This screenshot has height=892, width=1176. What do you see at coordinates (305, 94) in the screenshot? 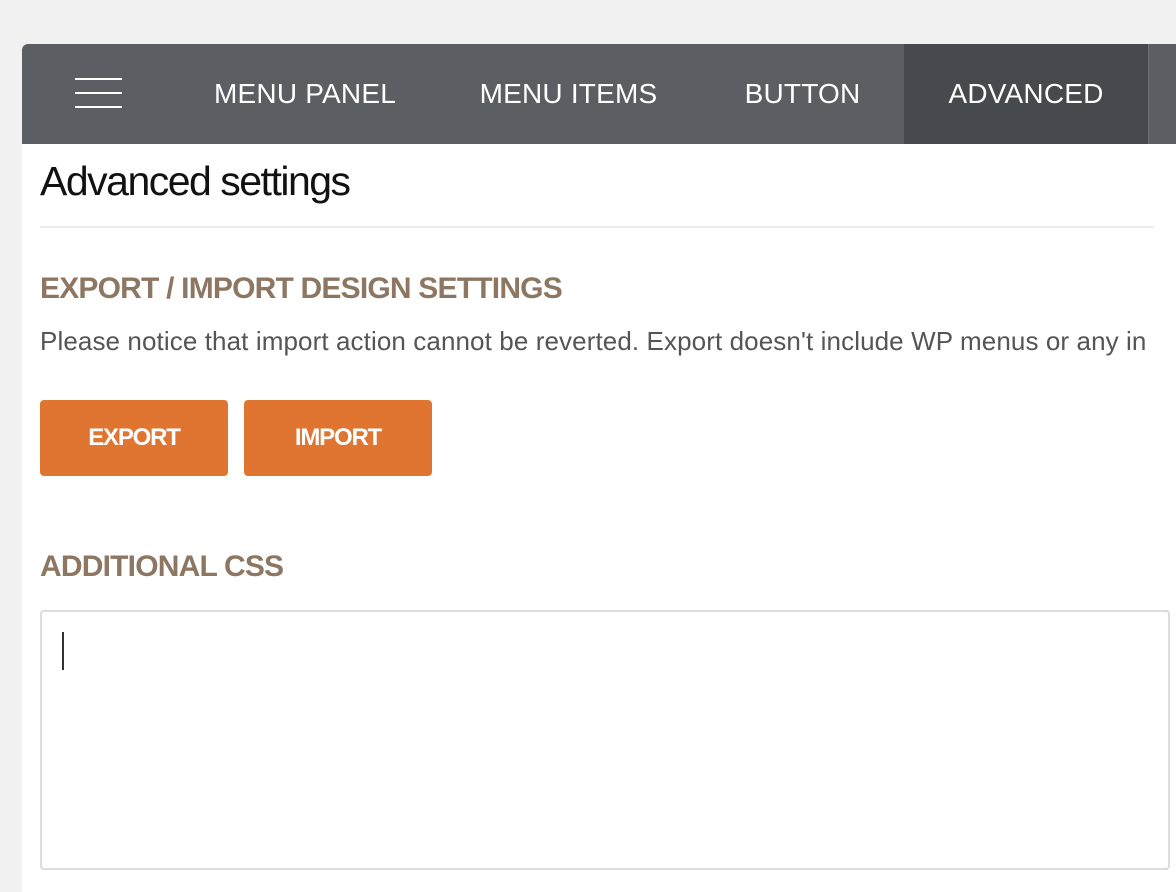
I see `tab-menu-panel: MENU PANEL` at bounding box center [305, 94].